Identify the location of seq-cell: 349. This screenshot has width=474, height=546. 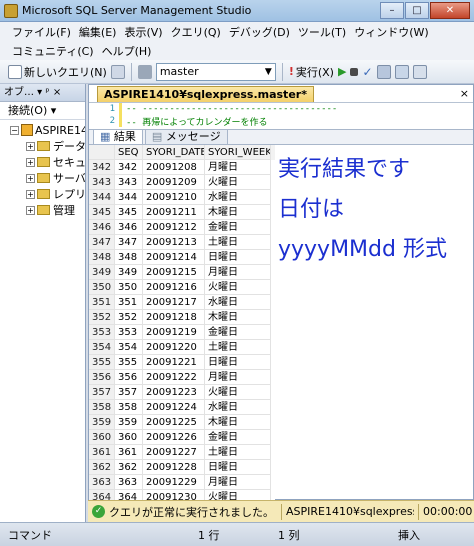
(129, 272).